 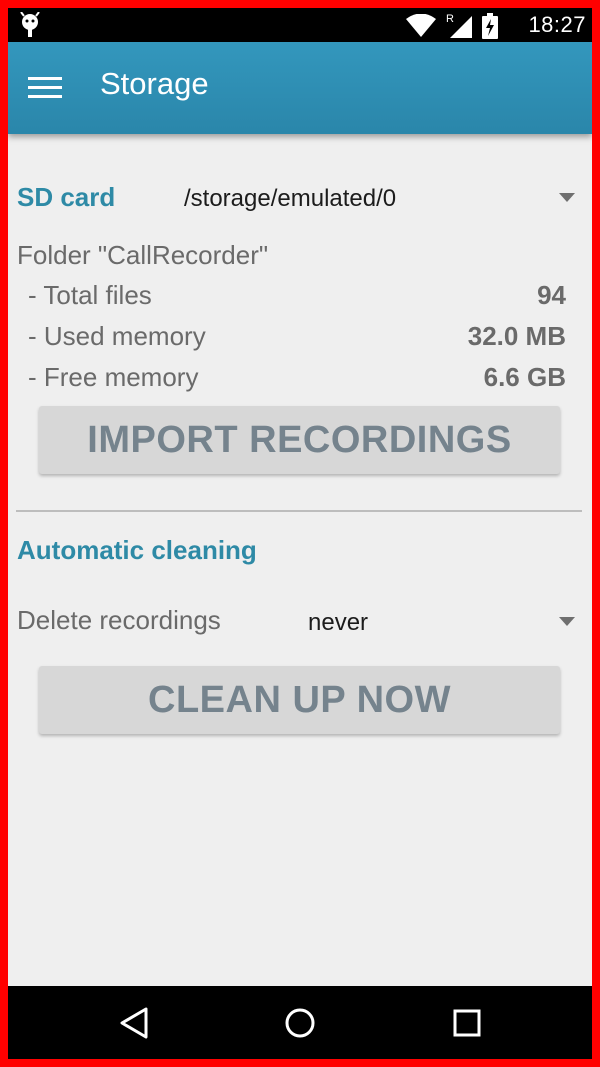 What do you see at coordinates (290, 198) in the screenshot?
I see `sd-card-path-value: /storage/emulated/0` at bounding box center [290, 198].